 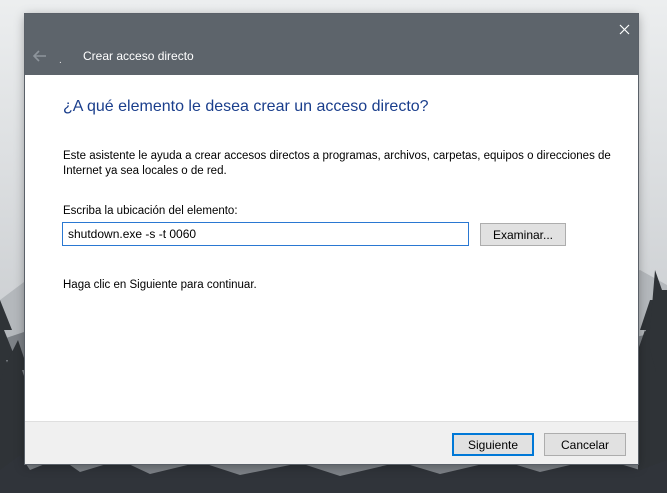 What do you see at coordinates (138, 56) in the screenshot?
I see `window-title: Crear acceso directo` at bounding box center [138, 56].